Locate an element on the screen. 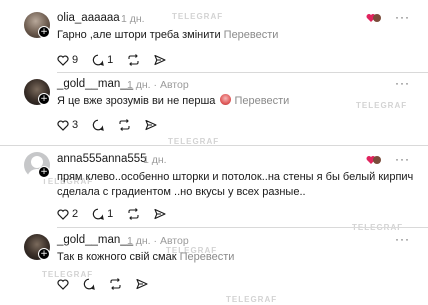  like-count: 9 is located at coordinates (75, 60).